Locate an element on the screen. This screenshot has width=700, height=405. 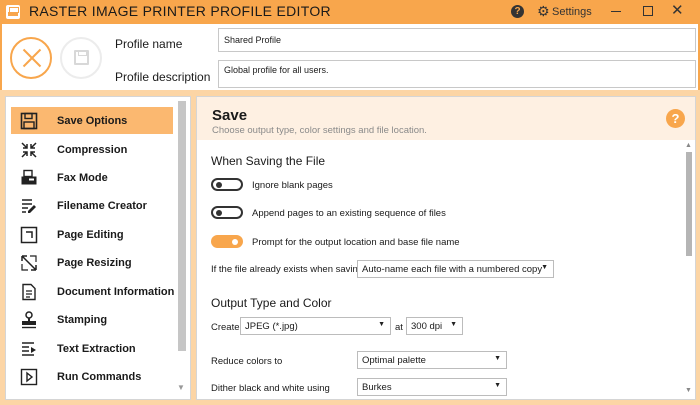
sidebar-item-label: Compression is located at coordinates (92, 150).